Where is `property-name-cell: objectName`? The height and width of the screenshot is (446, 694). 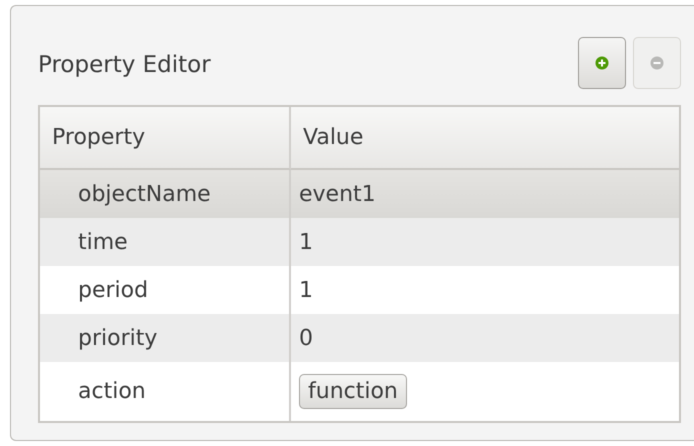
property-name-cell: objectName is located at coordinates (165, 194).